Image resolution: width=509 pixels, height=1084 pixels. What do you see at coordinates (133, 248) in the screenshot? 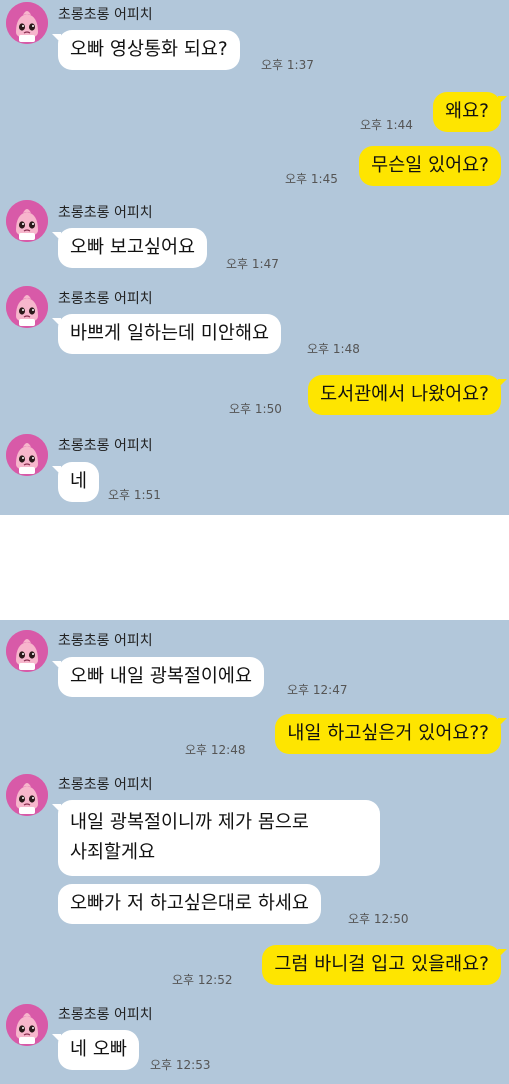
I see `message-bubble-incoming: 오빠 보고싶어요` at bounding box center [133, 248].